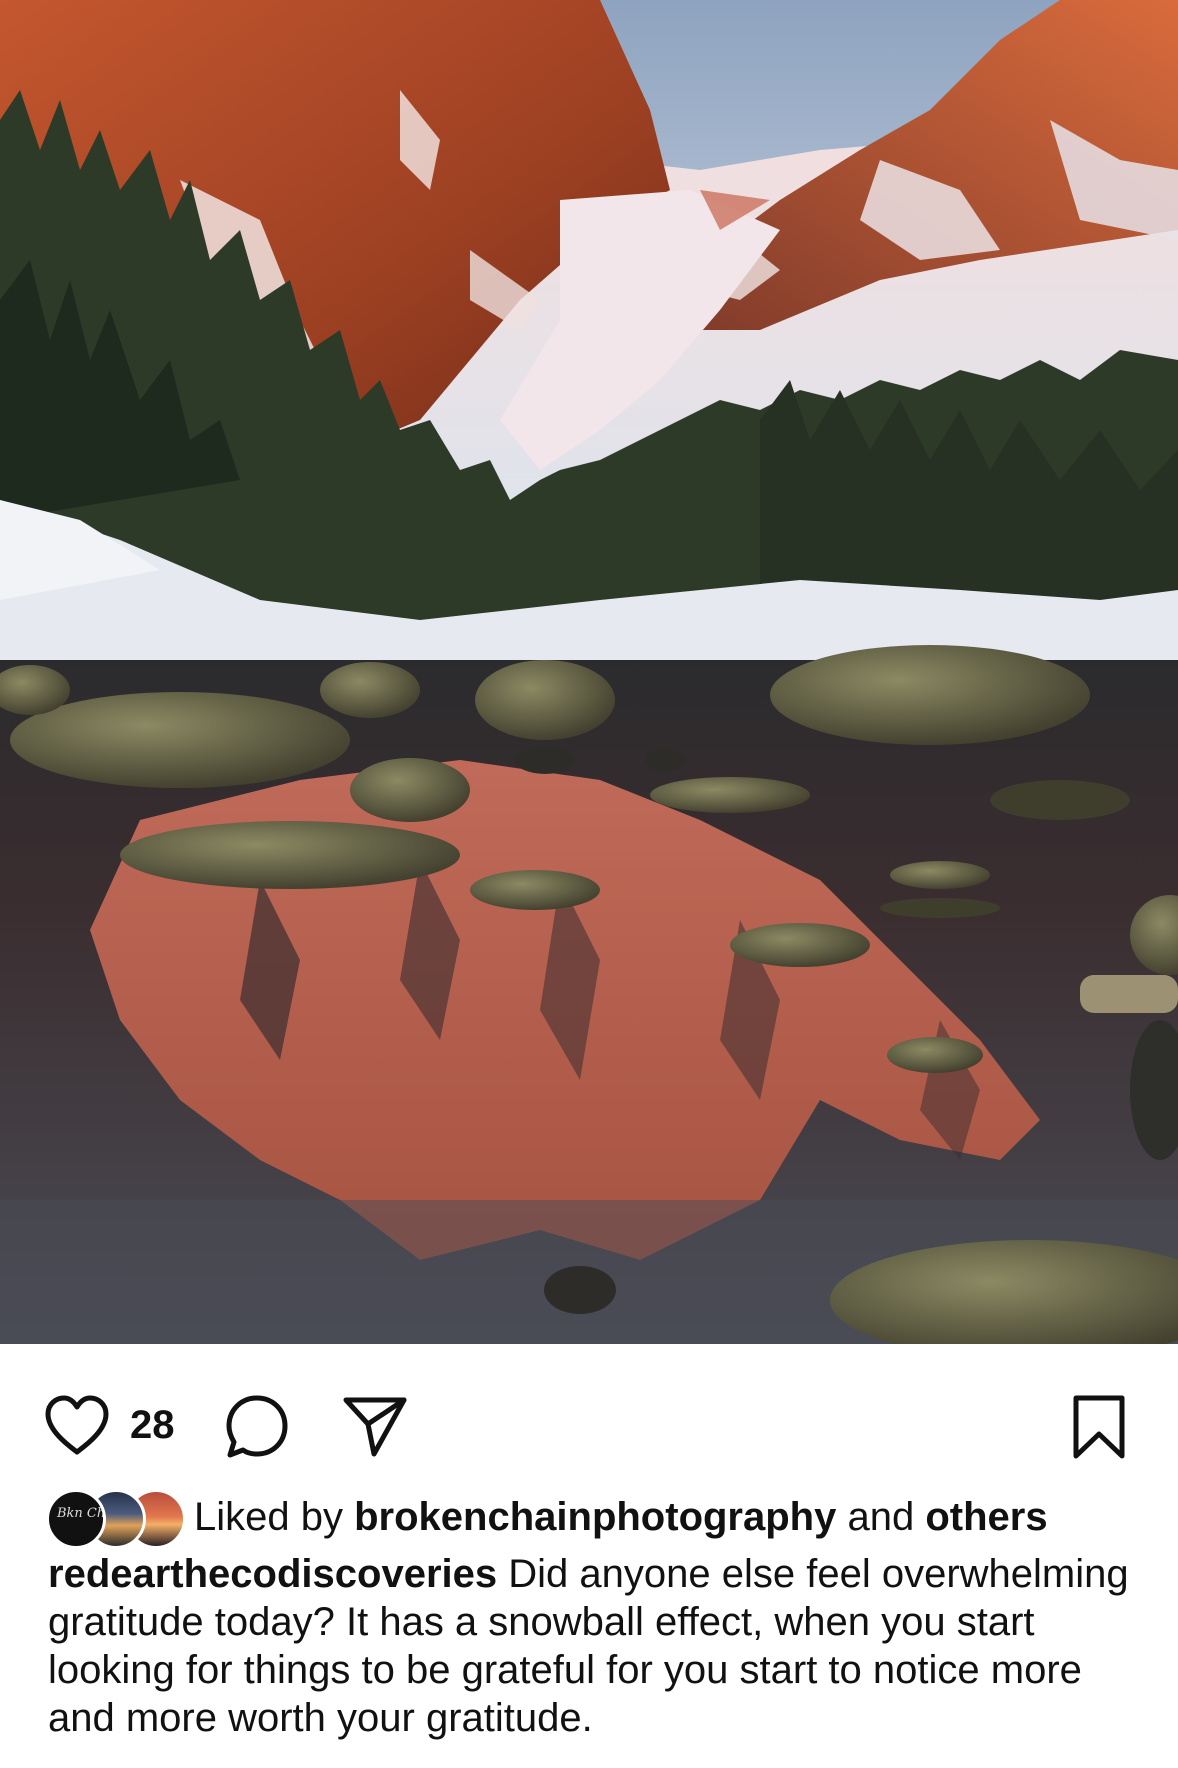 The height and width of the screenshot is (1768, 1178). Describe the element at coordinates (589, 1414) in the screenshot. I see `action-bar: 28` at that location.